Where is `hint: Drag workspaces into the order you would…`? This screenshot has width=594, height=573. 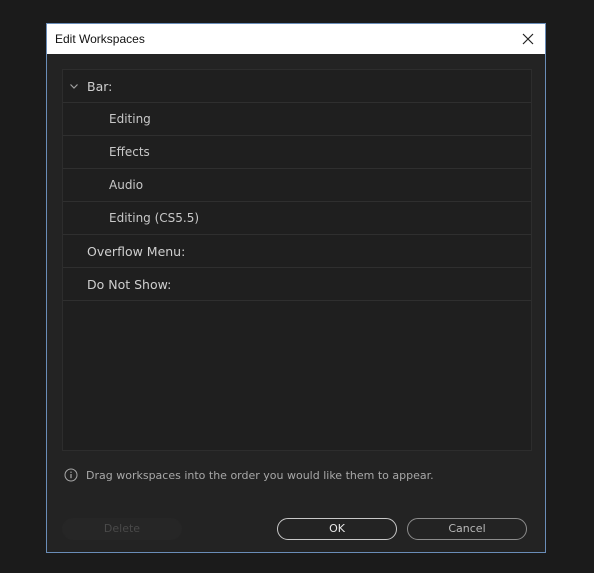
hint: Drag workspaces into the order you would… is located at coordinates (249, 475).